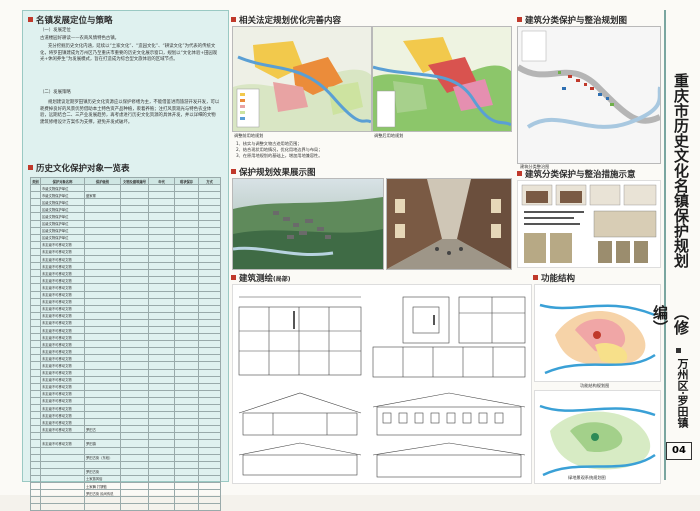 The width and height of the screenshot is (700, 511). Describe the element at coordinates (589, 224) in the screenshot. I see `measures-illustration` at that location.